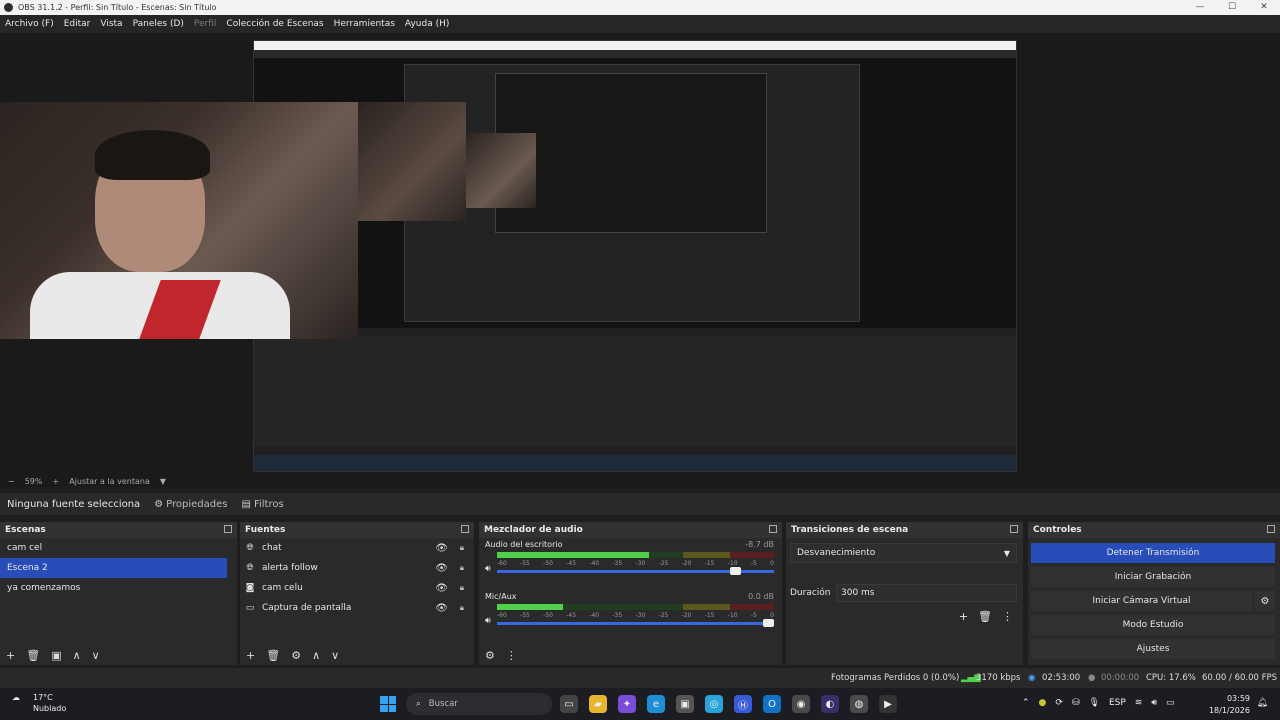 The width and height of the screenshot is (1280, 720). Describe the element at coordinates (111, 24) in the screenshot. I see `menu-vista: Vista` at that location.